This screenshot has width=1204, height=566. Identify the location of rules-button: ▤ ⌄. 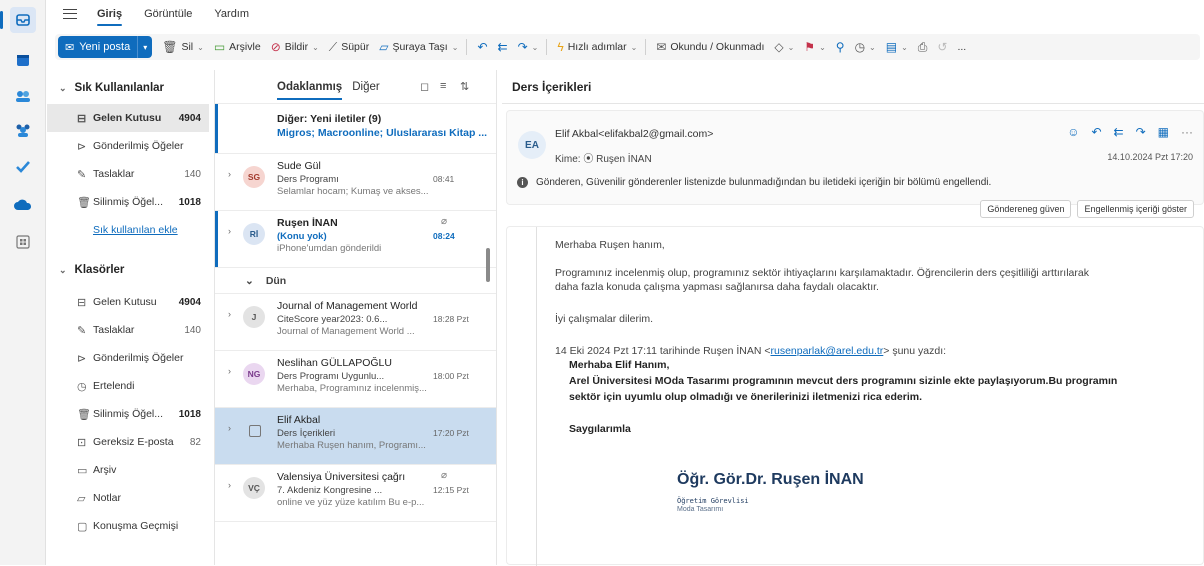
(897, 47).